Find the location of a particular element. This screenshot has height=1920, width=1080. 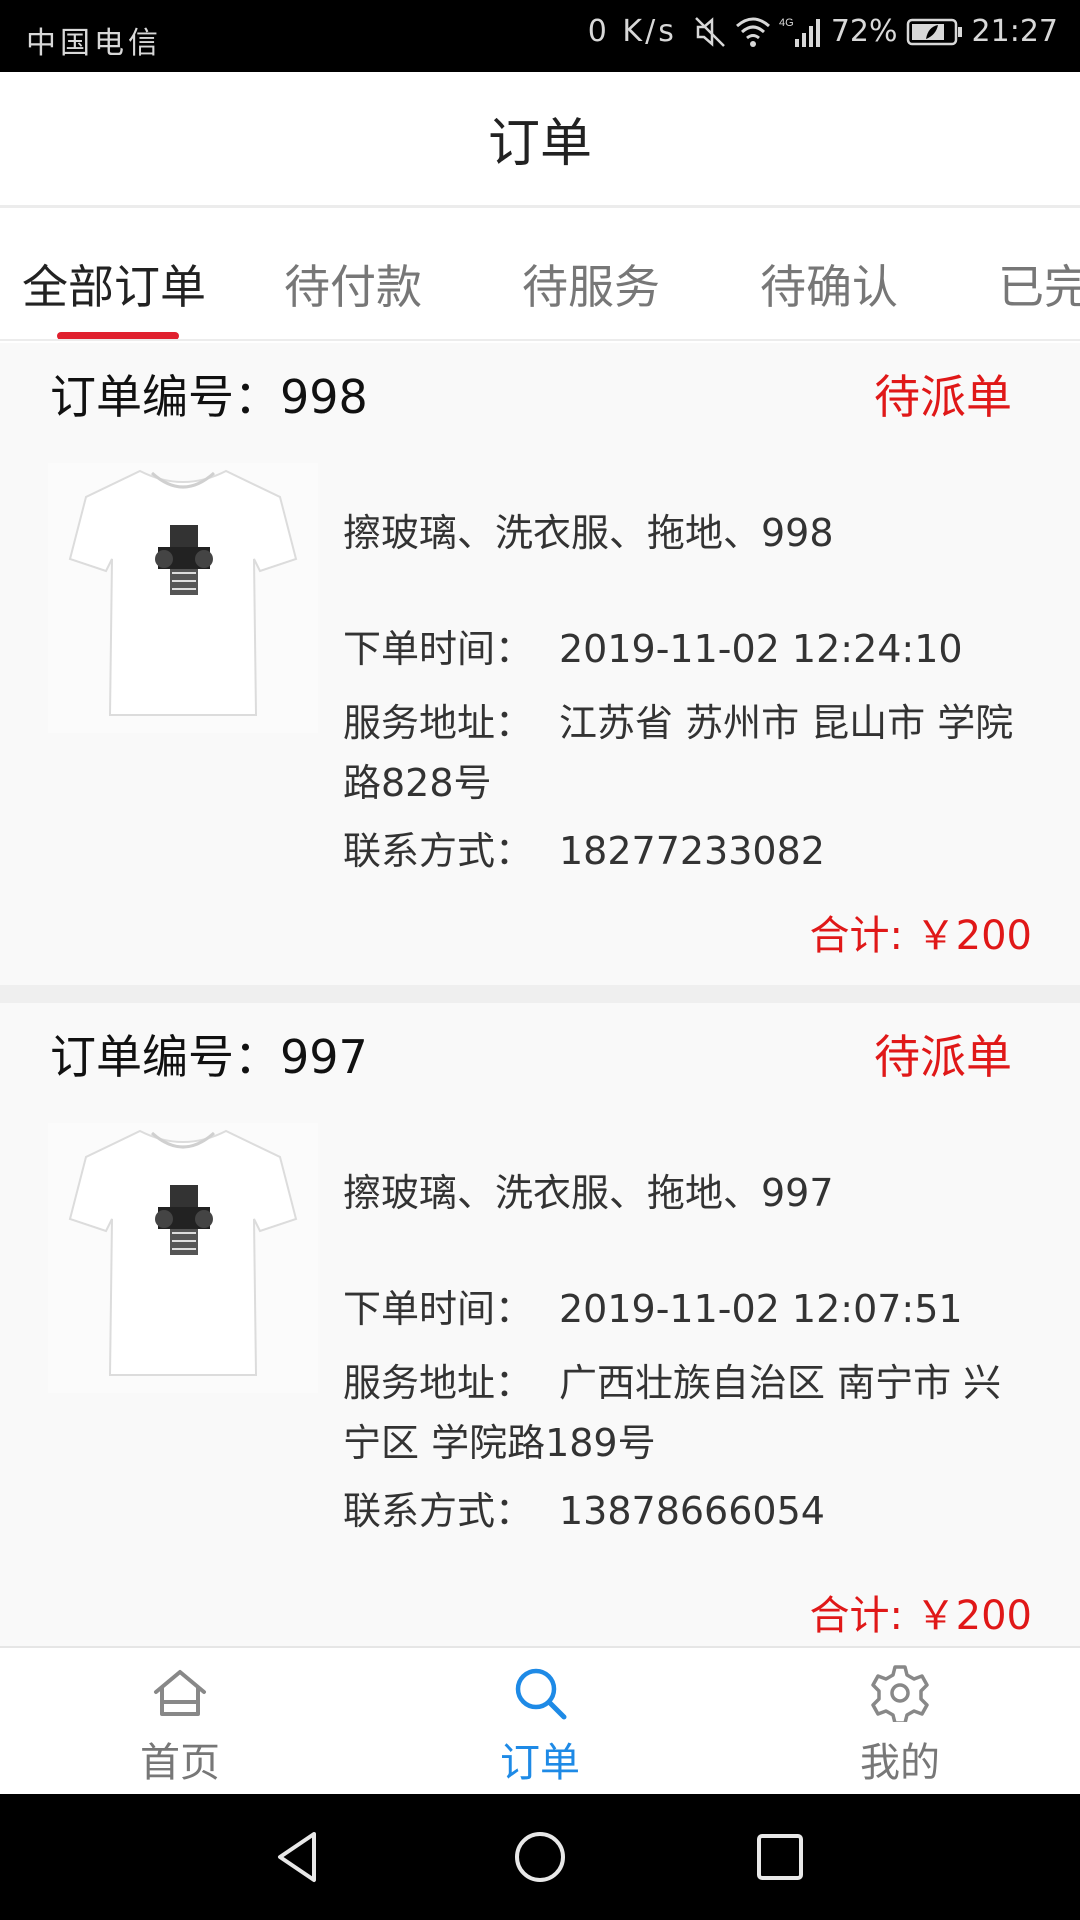

tab-completed: 已完 is located at coordinates (1039, 284).